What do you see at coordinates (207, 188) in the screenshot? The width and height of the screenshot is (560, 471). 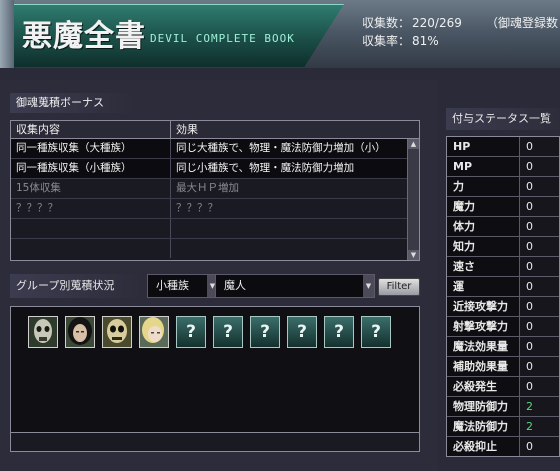 I see `row-effect: 最大ＨＰ増加` at bounding box center [207, 188].